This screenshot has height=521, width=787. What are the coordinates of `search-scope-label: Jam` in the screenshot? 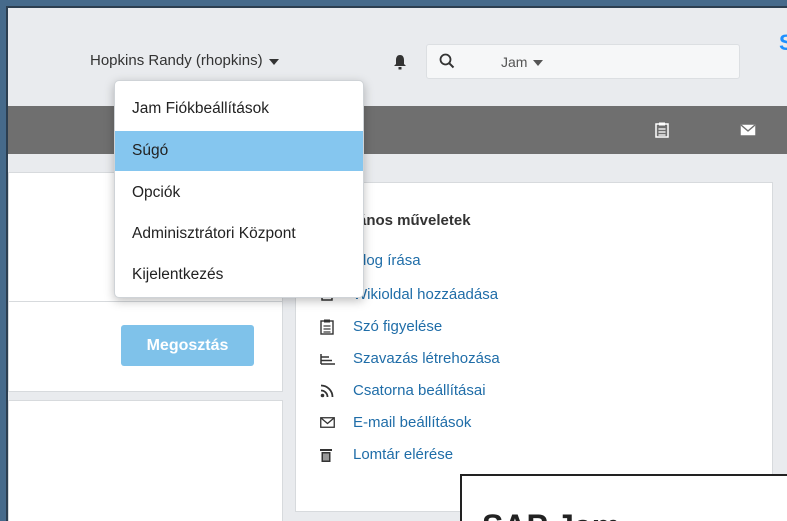 It's located at (514, 62).